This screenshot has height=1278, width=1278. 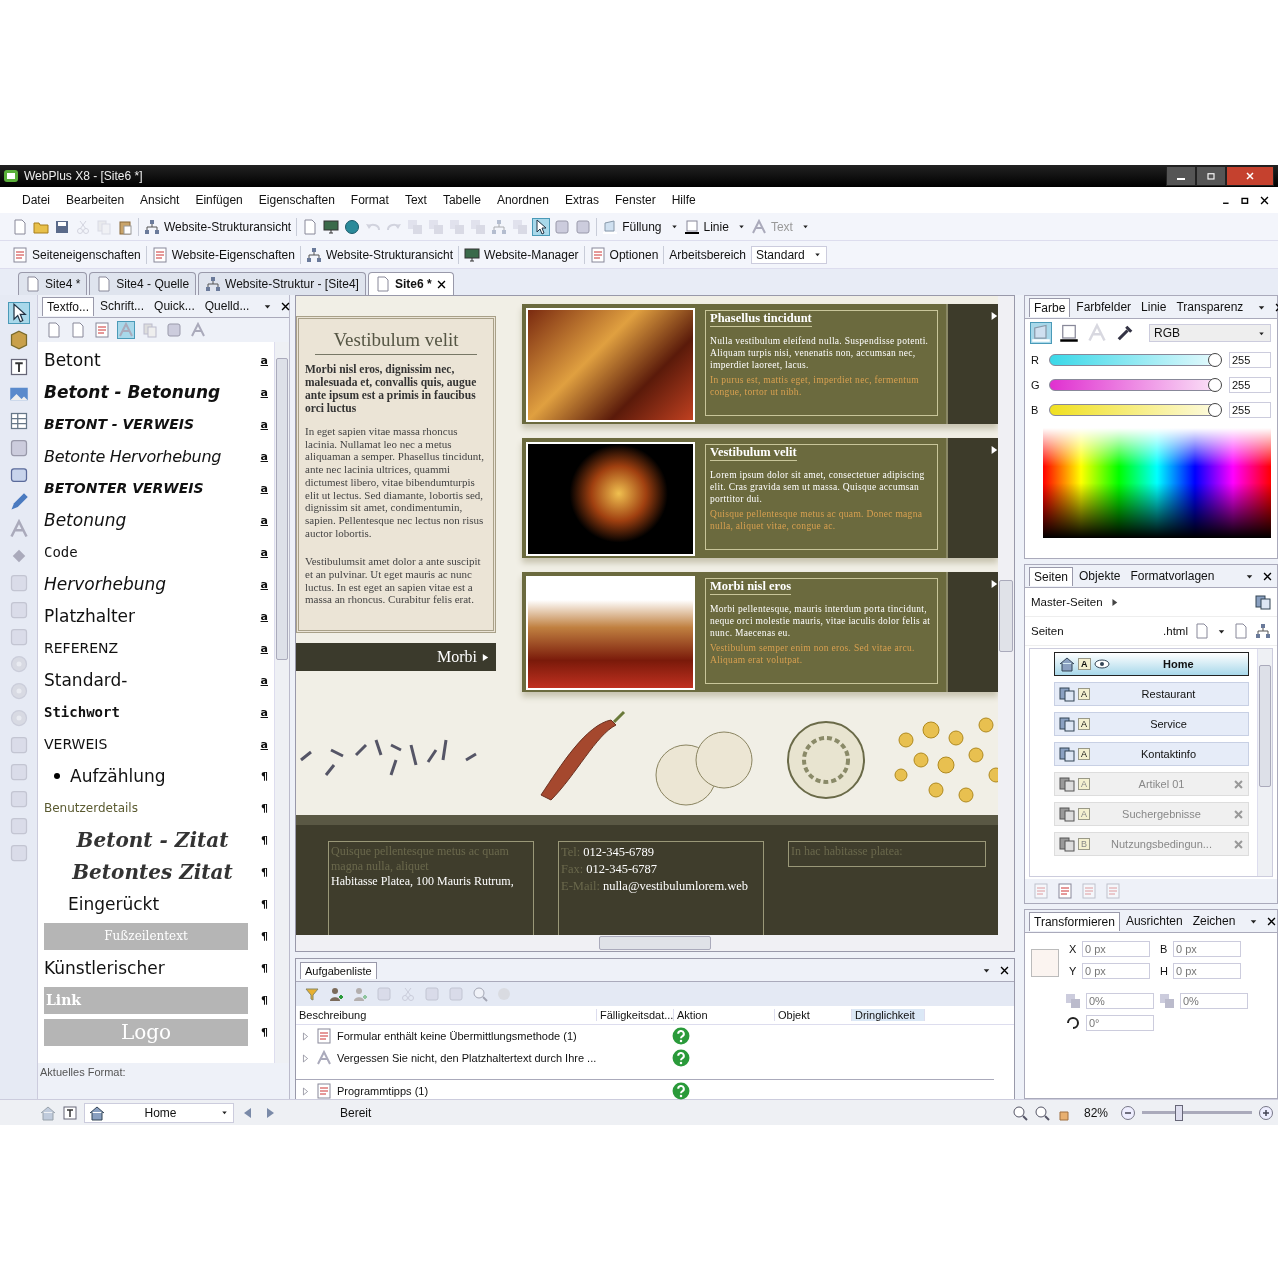 I want to click on style-item: Betont a, so click(x=156, y=360).